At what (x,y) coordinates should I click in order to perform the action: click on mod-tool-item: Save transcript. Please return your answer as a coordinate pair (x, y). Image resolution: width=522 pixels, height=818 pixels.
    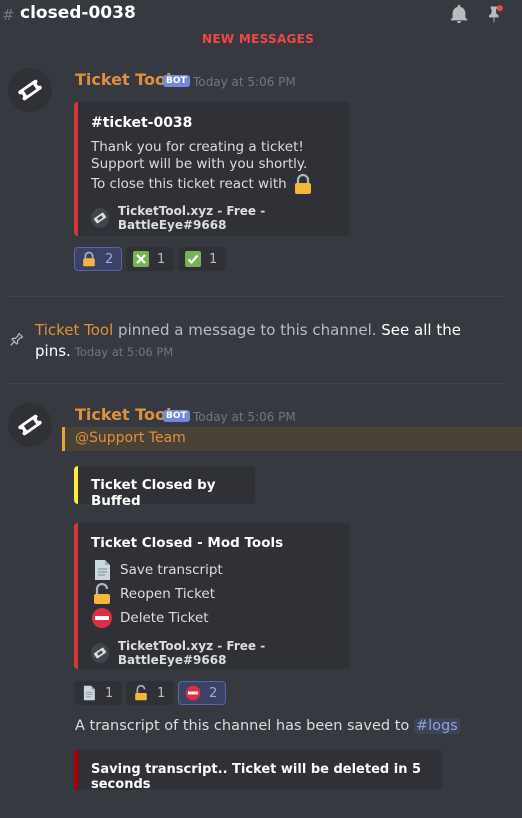
    Looking at the image, I should click on (157, 570).